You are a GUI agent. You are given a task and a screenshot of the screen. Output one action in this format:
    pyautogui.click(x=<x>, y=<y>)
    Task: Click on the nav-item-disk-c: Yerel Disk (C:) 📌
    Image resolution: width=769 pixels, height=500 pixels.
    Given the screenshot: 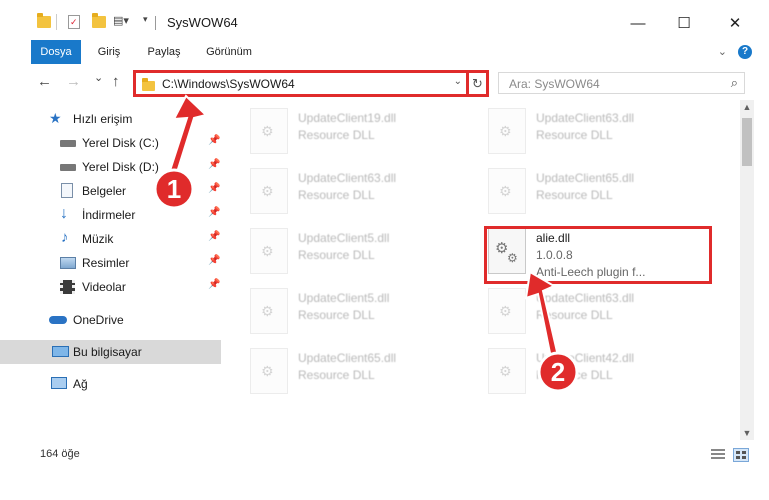 What is the action you would take?
    pyautogui.click(x=110, y=143)
    